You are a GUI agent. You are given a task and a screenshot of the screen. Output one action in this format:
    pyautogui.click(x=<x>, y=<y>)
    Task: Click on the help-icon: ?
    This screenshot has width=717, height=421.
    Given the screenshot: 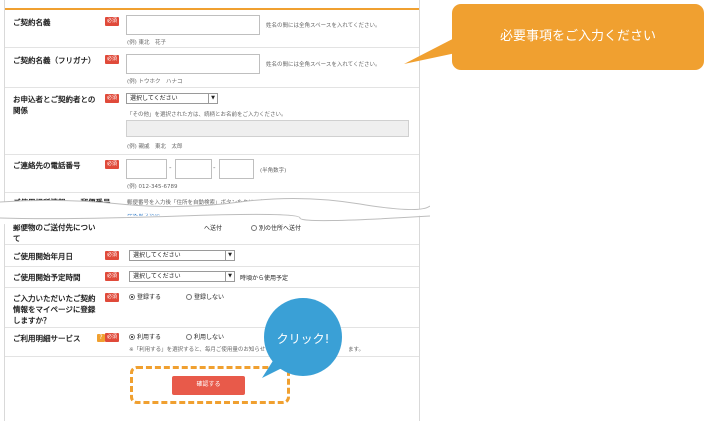 What is the action you would take?
    pyautogui.click(x=101, y=338)
    